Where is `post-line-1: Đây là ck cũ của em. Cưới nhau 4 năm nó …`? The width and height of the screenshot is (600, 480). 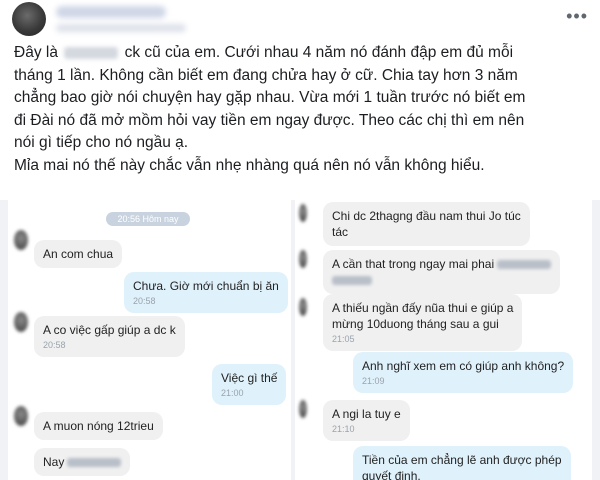
post-line-1: Đây là ck cũ của em. Cưới nhau 4 năm nó … is located at coordinates (299, 53).